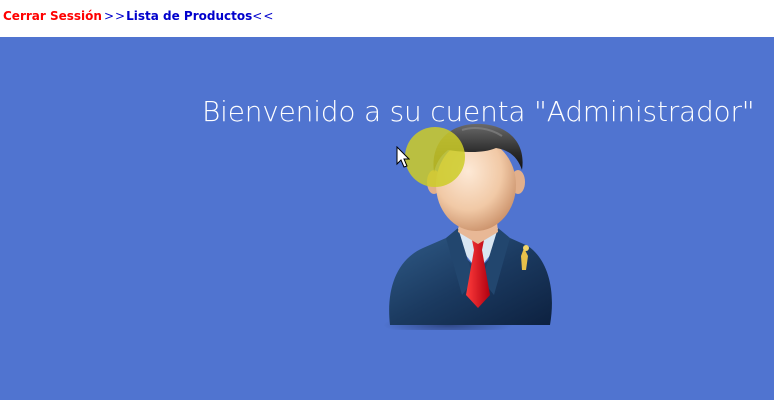  I want to click on link-prefix-arrows: >>, so click(115, 16).